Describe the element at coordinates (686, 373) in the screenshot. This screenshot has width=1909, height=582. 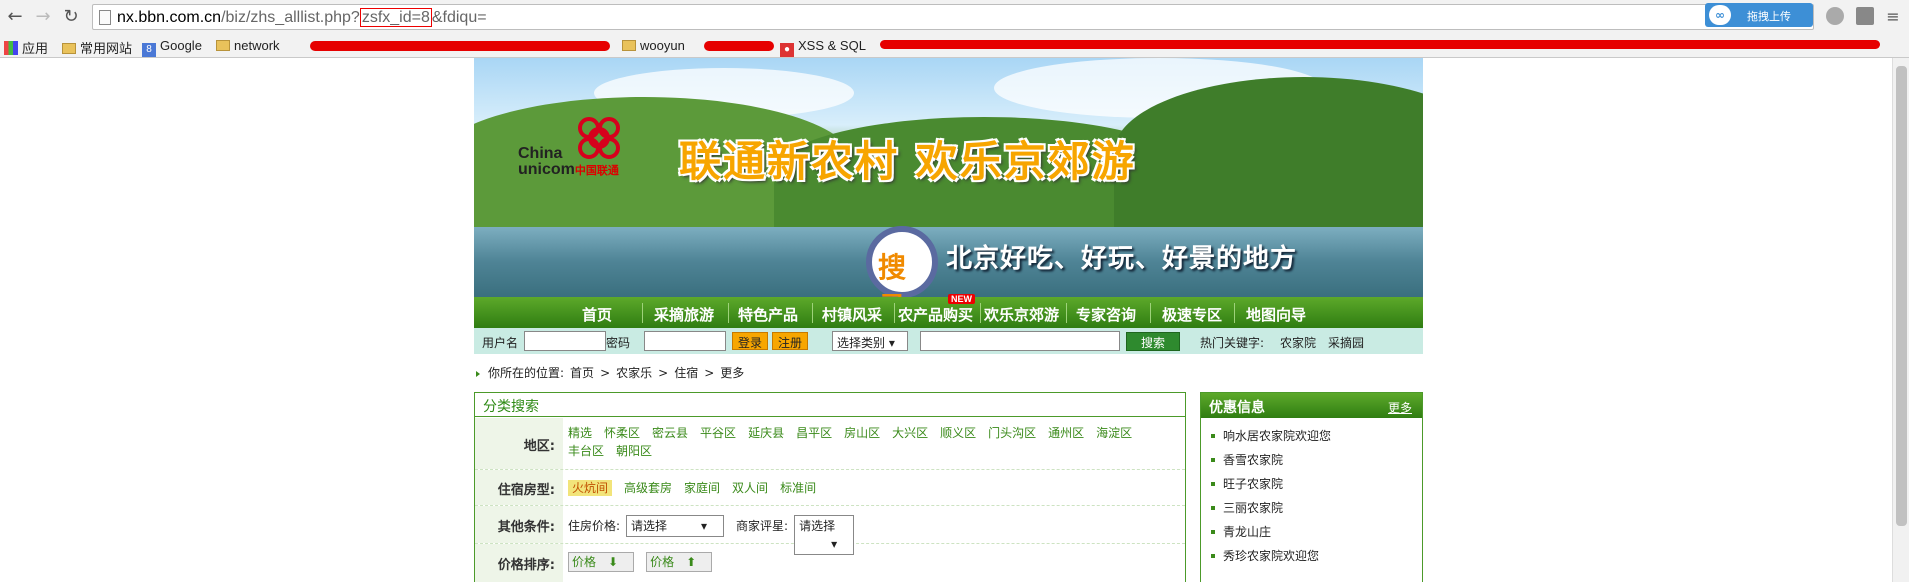
I see `breadcrumb-link: 住宿` at that location.